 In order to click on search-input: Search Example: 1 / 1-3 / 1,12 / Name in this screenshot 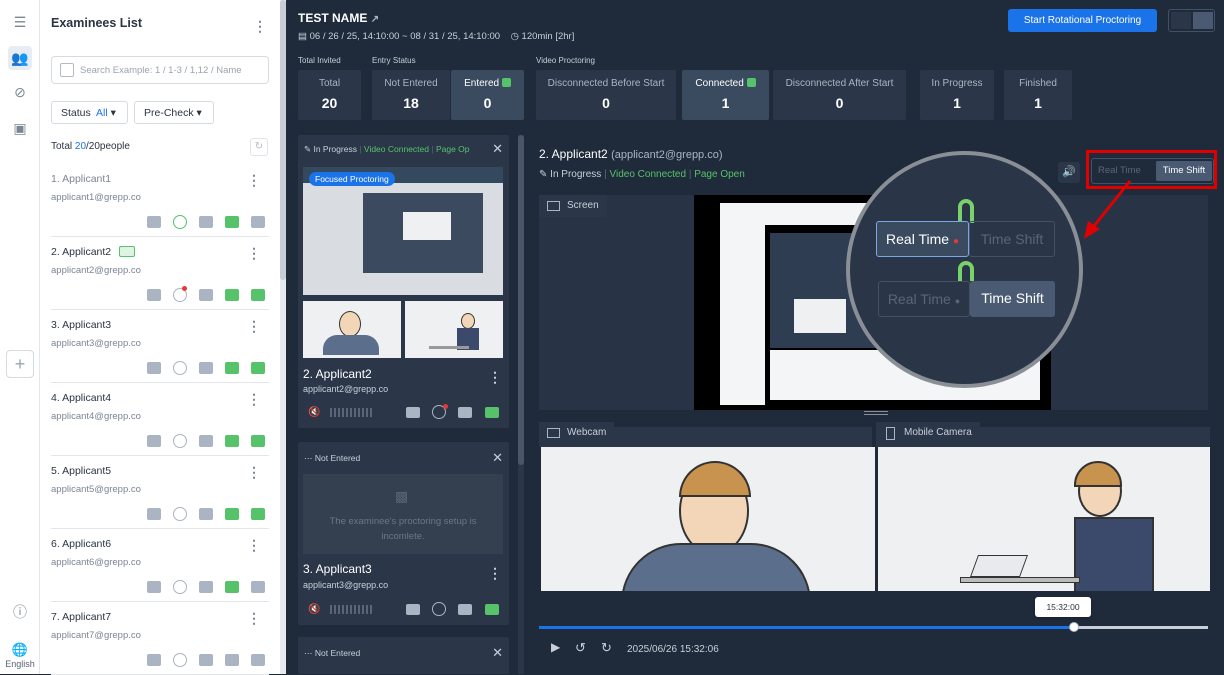, I will do `click(160, 70)`.